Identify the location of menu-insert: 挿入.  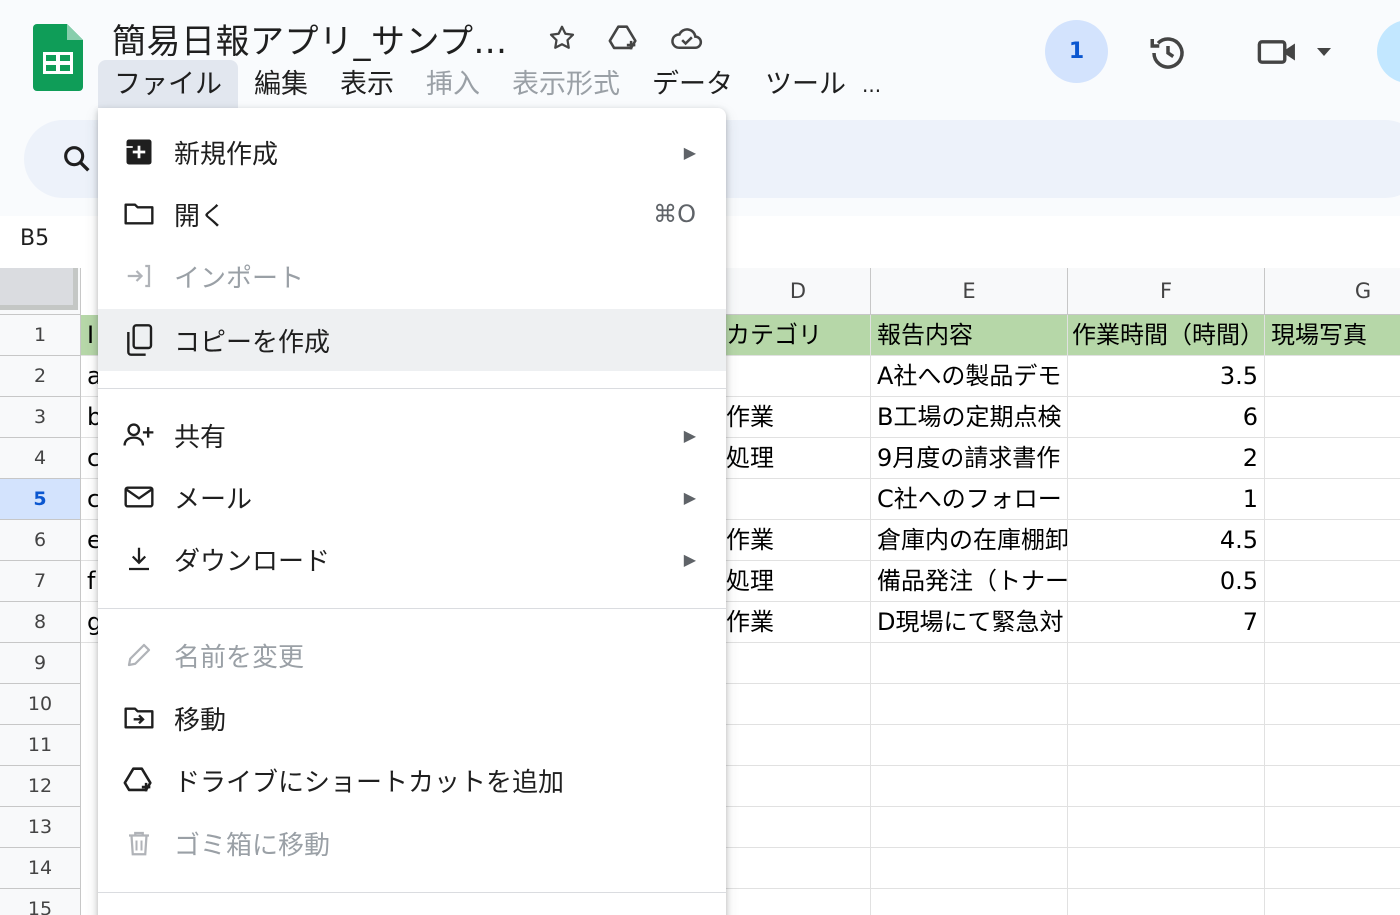
(453, 85).